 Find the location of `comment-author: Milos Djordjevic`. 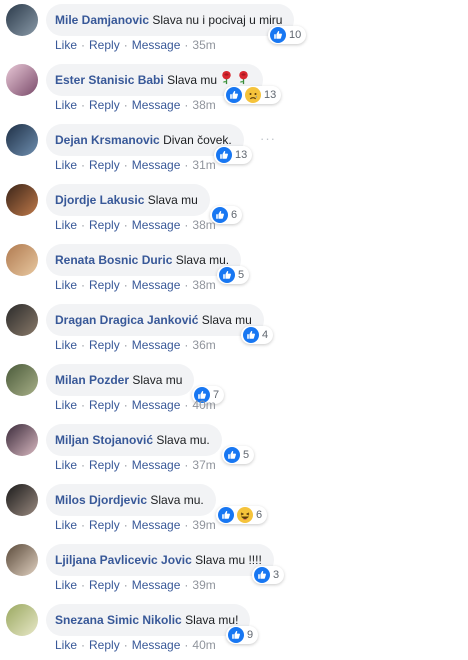

comment-author: Milos Djordjevic is located at coordinates (101, 500).